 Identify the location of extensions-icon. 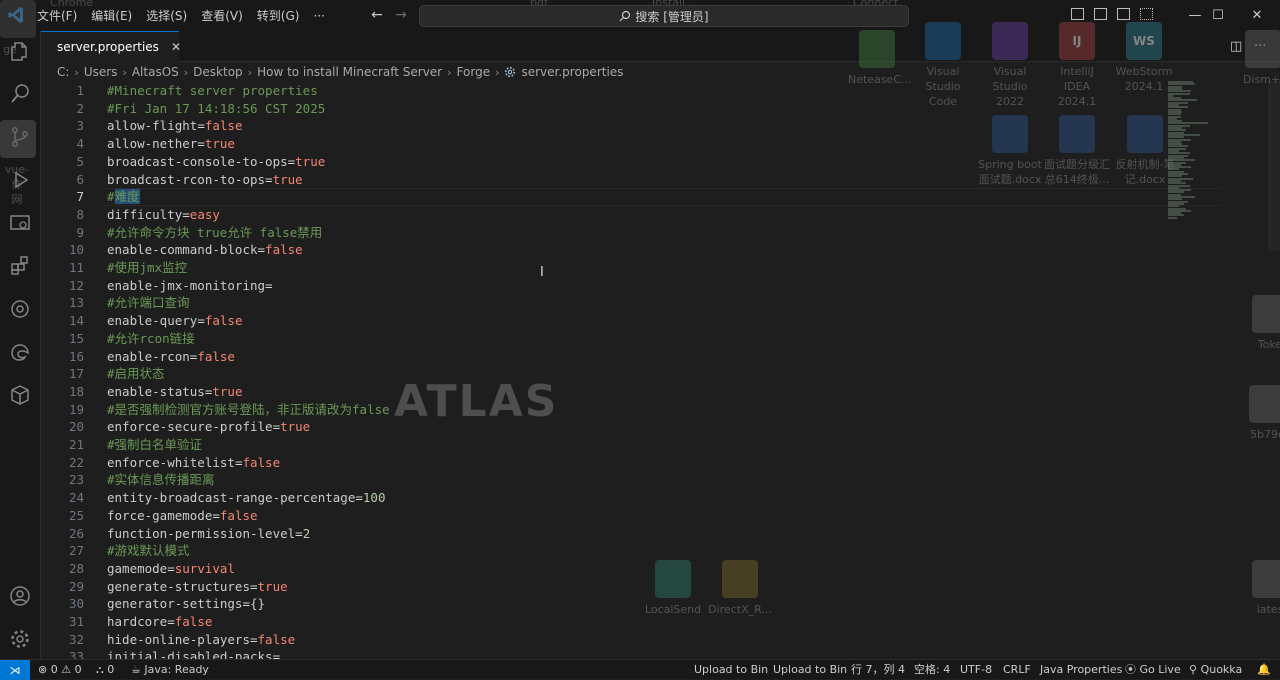
(20, 266).